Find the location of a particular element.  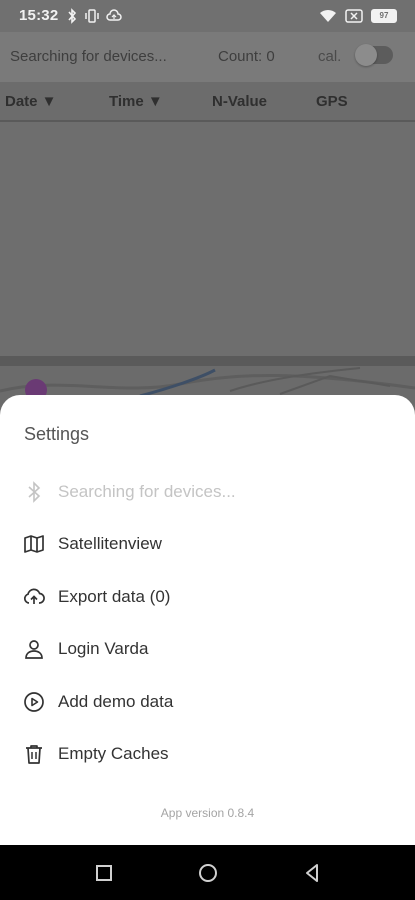

home-circle-icon is located at coordinates (208, 873).